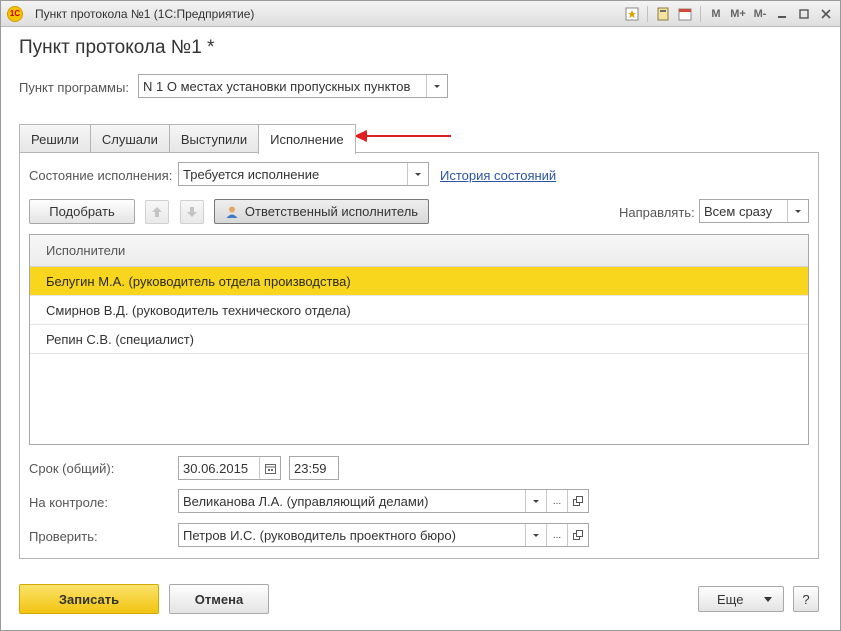 The image size is (841, 631). Describe the element at coordinates (219, 599) in the screenshot. I see `cancel-button: Отмена` at that location.